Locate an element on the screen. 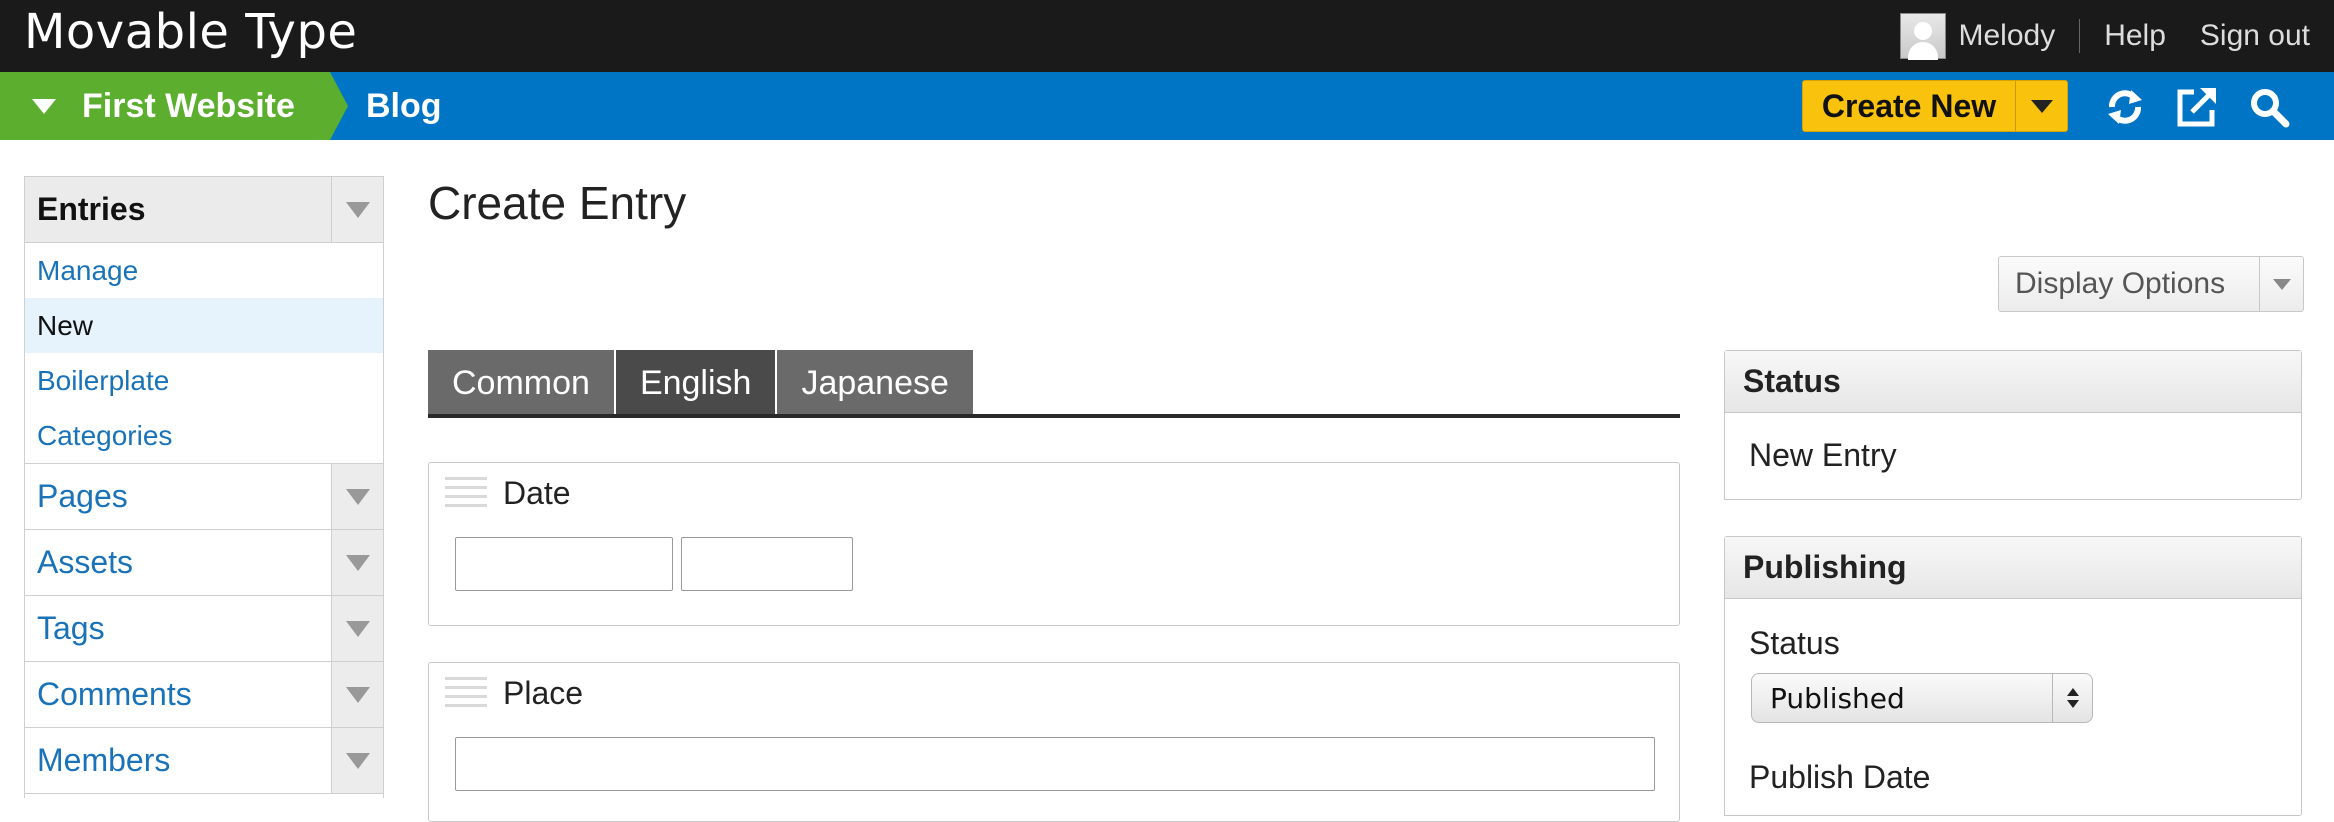 This screenshot has width=2334, height=822. language-tabs: Common English Japanese is located at coordinates (701, 383).